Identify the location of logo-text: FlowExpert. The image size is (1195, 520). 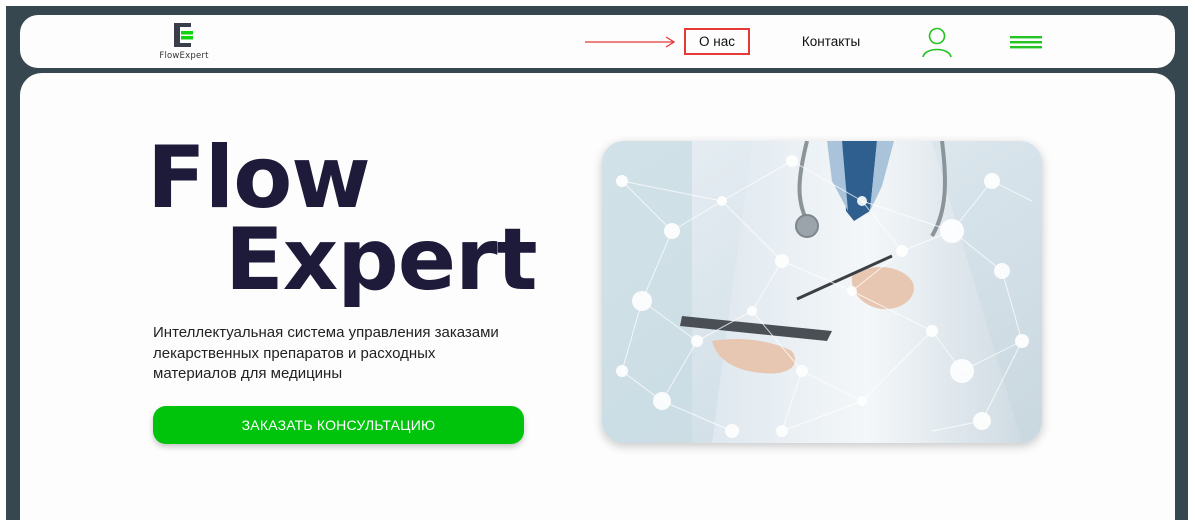
(184, 56).